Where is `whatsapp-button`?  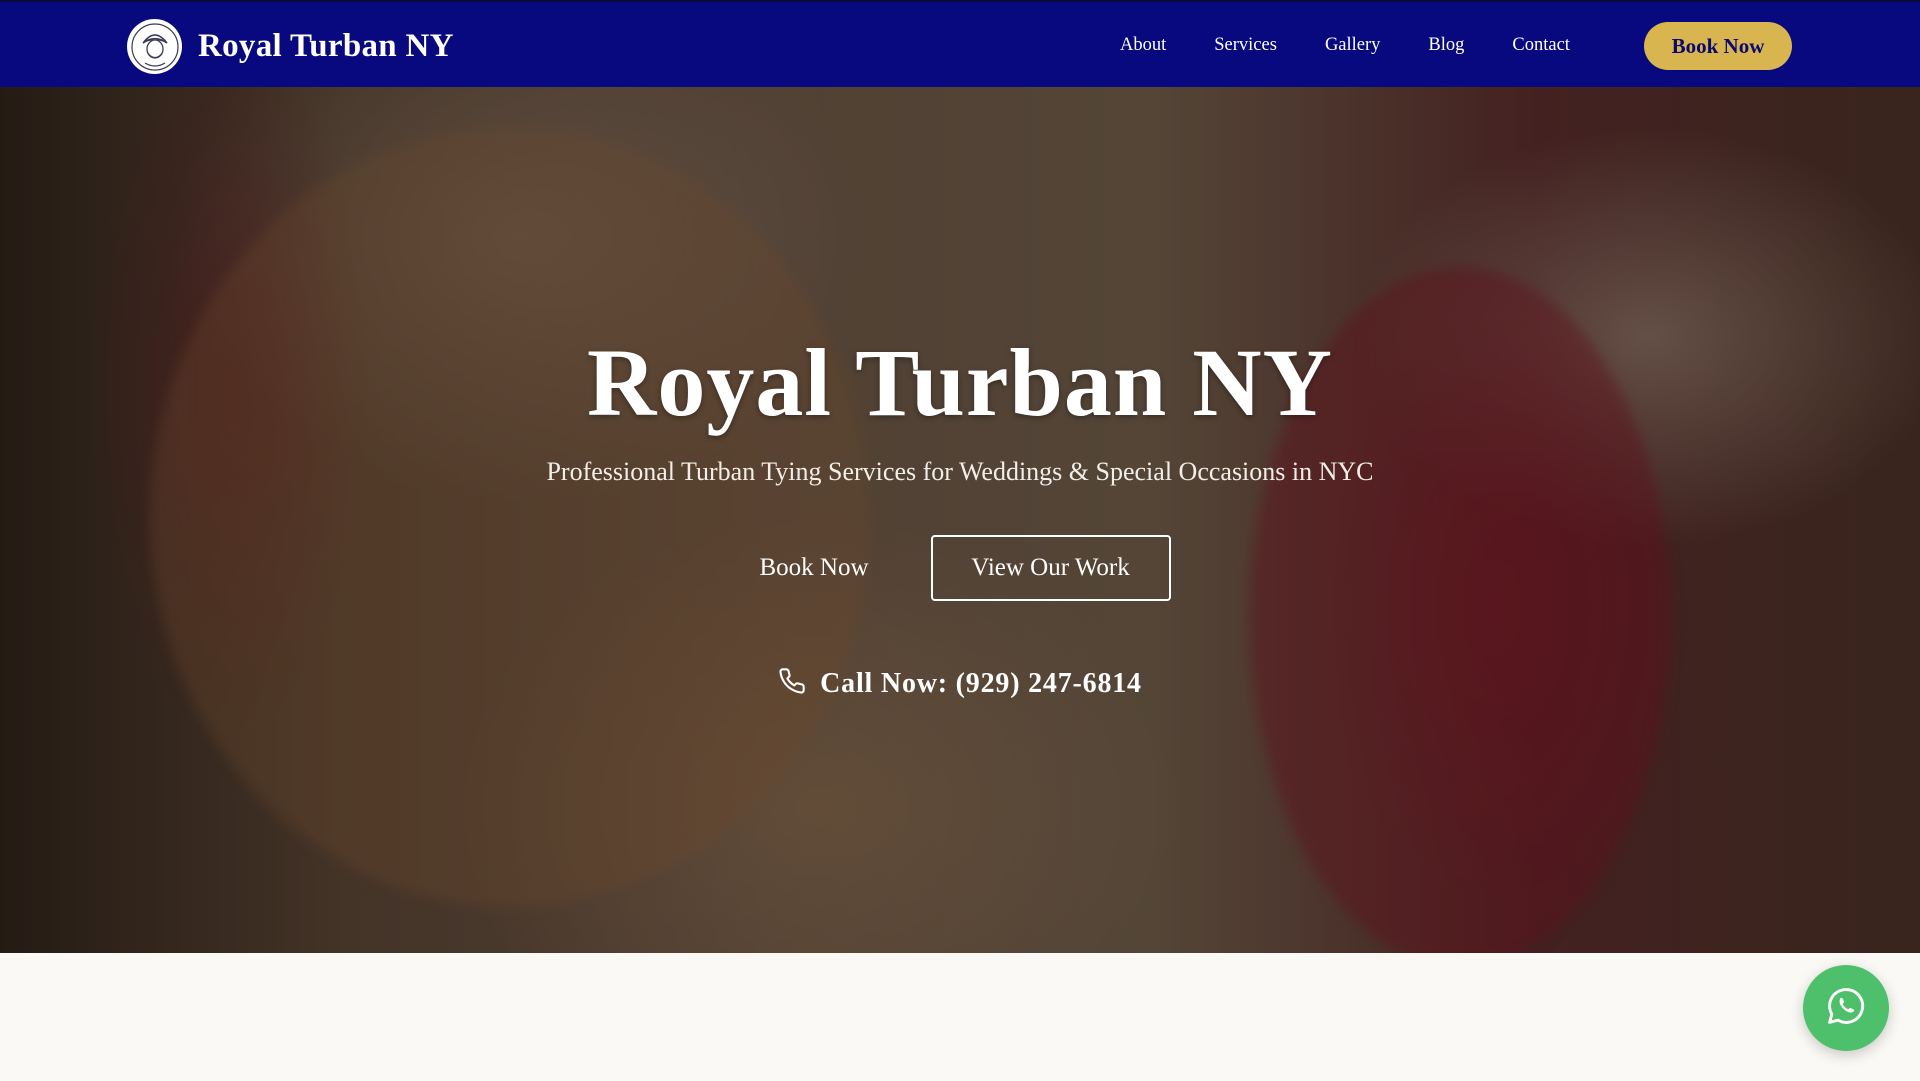
whatsapp-button is located at coordinates (1846, 1008).